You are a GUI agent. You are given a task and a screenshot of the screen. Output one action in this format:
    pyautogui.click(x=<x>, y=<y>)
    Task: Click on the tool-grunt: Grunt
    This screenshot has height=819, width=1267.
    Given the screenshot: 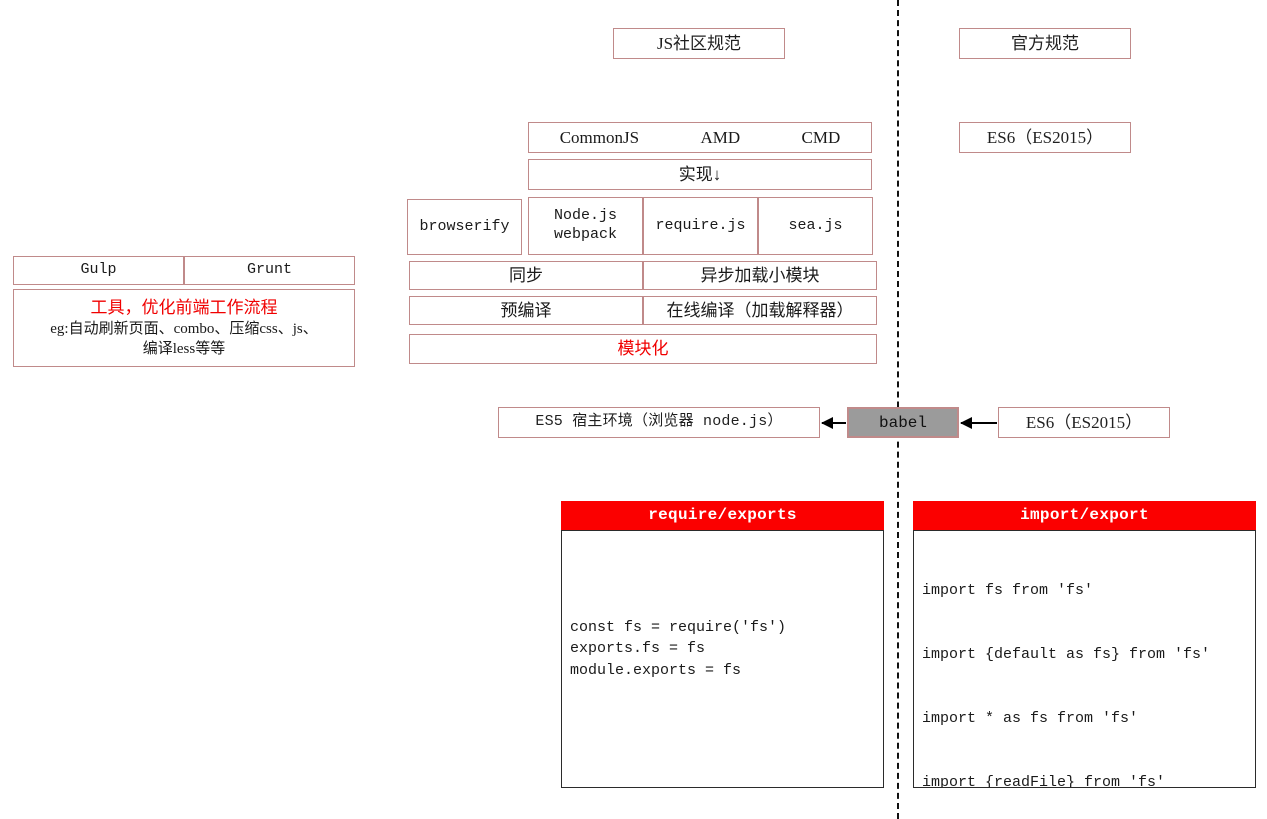 What is the action you would take?
    pyautogui.click(x=269, y=270)
    